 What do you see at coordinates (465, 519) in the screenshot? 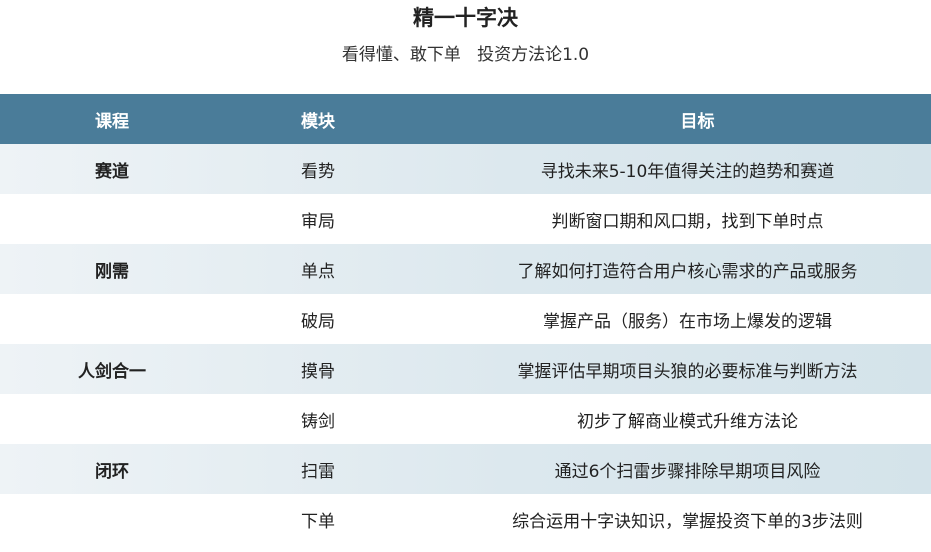
I see `table-row: 下单 综合运用十字诀知识，掌握投资下单的3步法则` at bounding box center [465, 519].